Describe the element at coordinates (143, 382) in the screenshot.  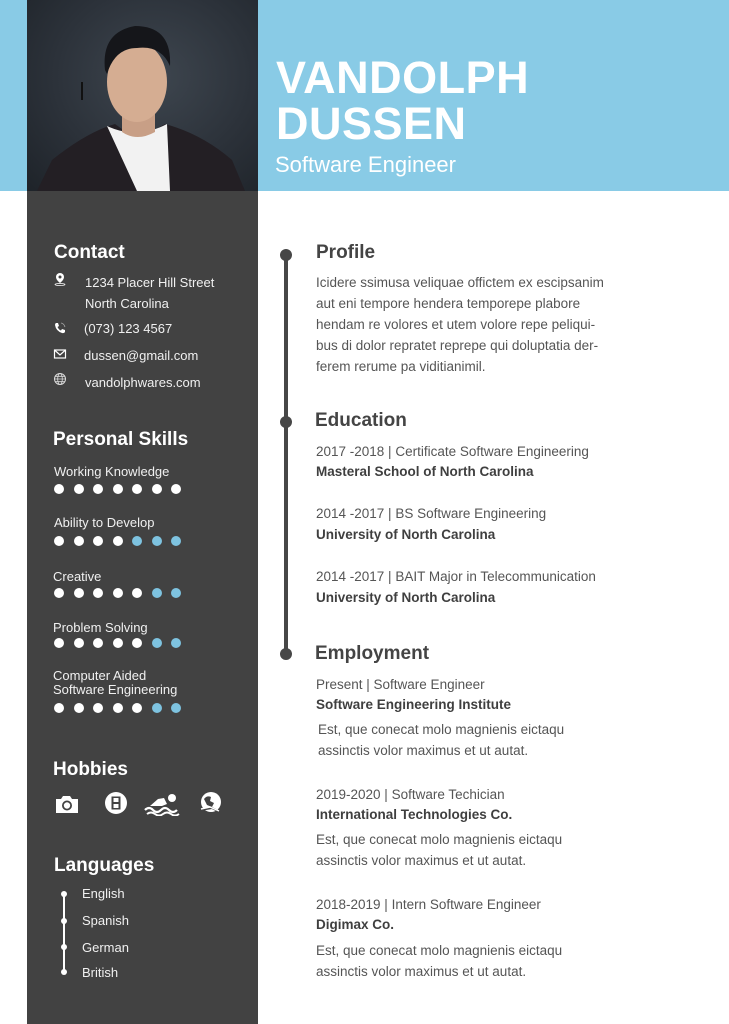
I see `contact-website: vandolphwares.com` at that location.